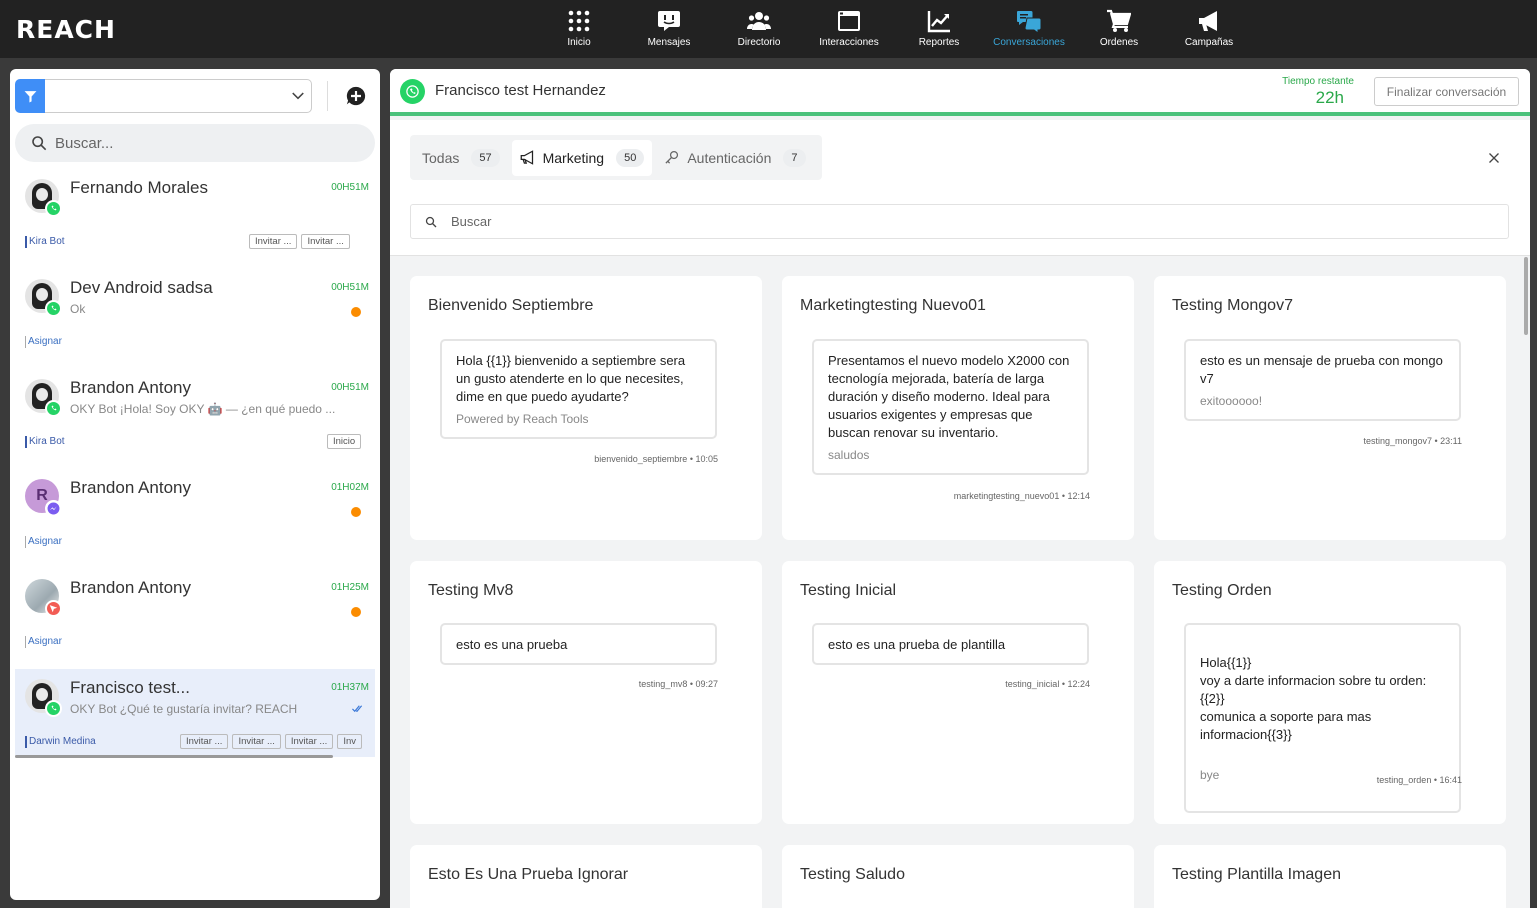 The width and height of the screenshot is (1537, 908). What do you see at coordinates (939, 29) in the screenshot?
I see `nav-reportes: Reportes` at bounding box center [939, 29].